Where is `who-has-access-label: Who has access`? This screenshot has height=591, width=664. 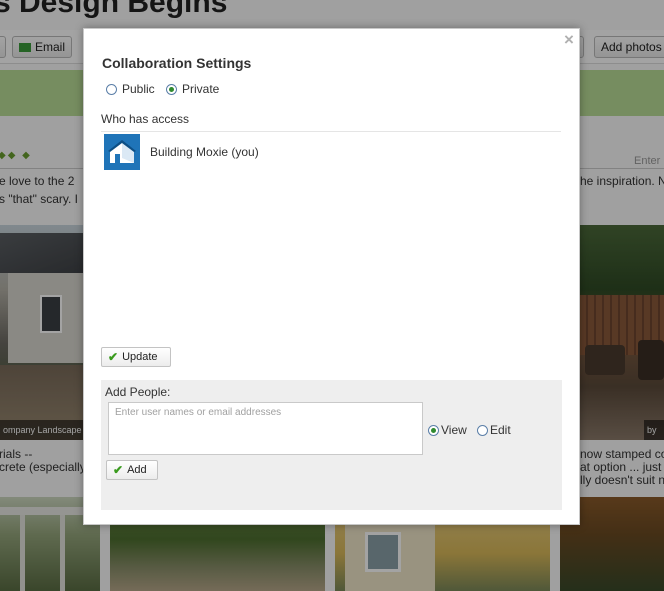 who-has-access-label: Who has access is located at coordinates (145, 119).